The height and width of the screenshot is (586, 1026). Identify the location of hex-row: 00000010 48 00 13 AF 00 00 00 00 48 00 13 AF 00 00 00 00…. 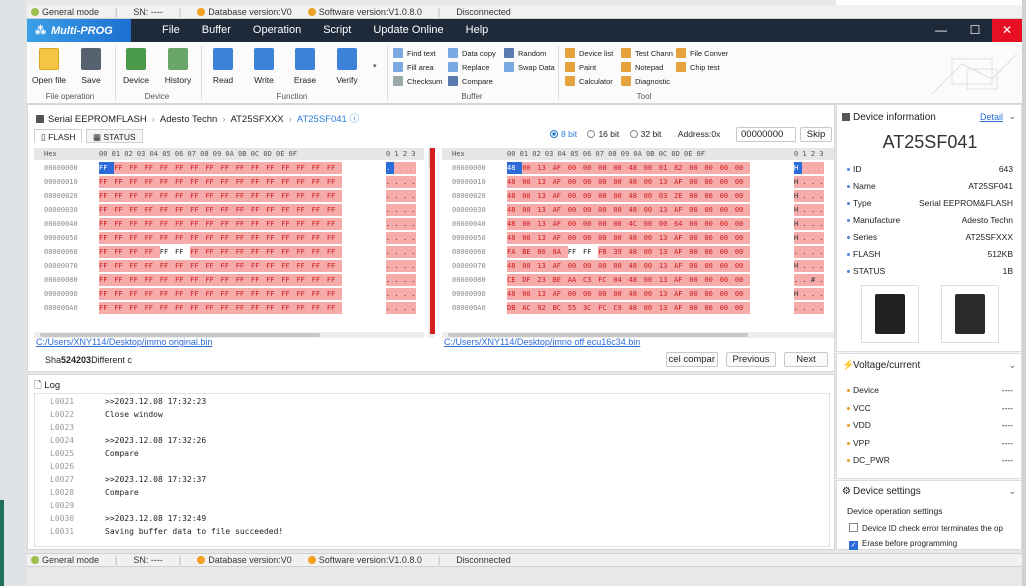
(638, 182).